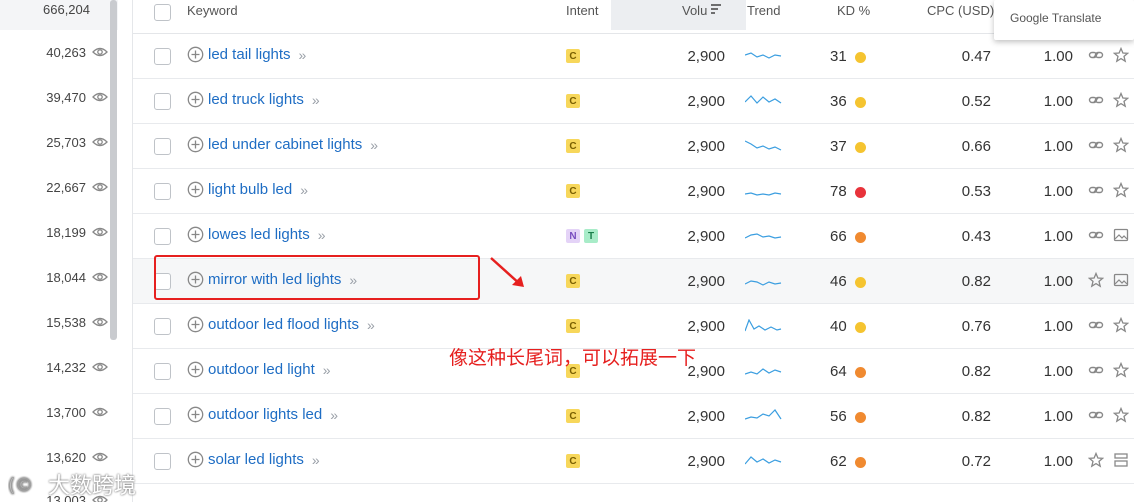  Describe the element at coordinates (633, 56) in the screenshot. I see `table-row: led tail lights » C 2,900 31 0.47 1.00` at that location.